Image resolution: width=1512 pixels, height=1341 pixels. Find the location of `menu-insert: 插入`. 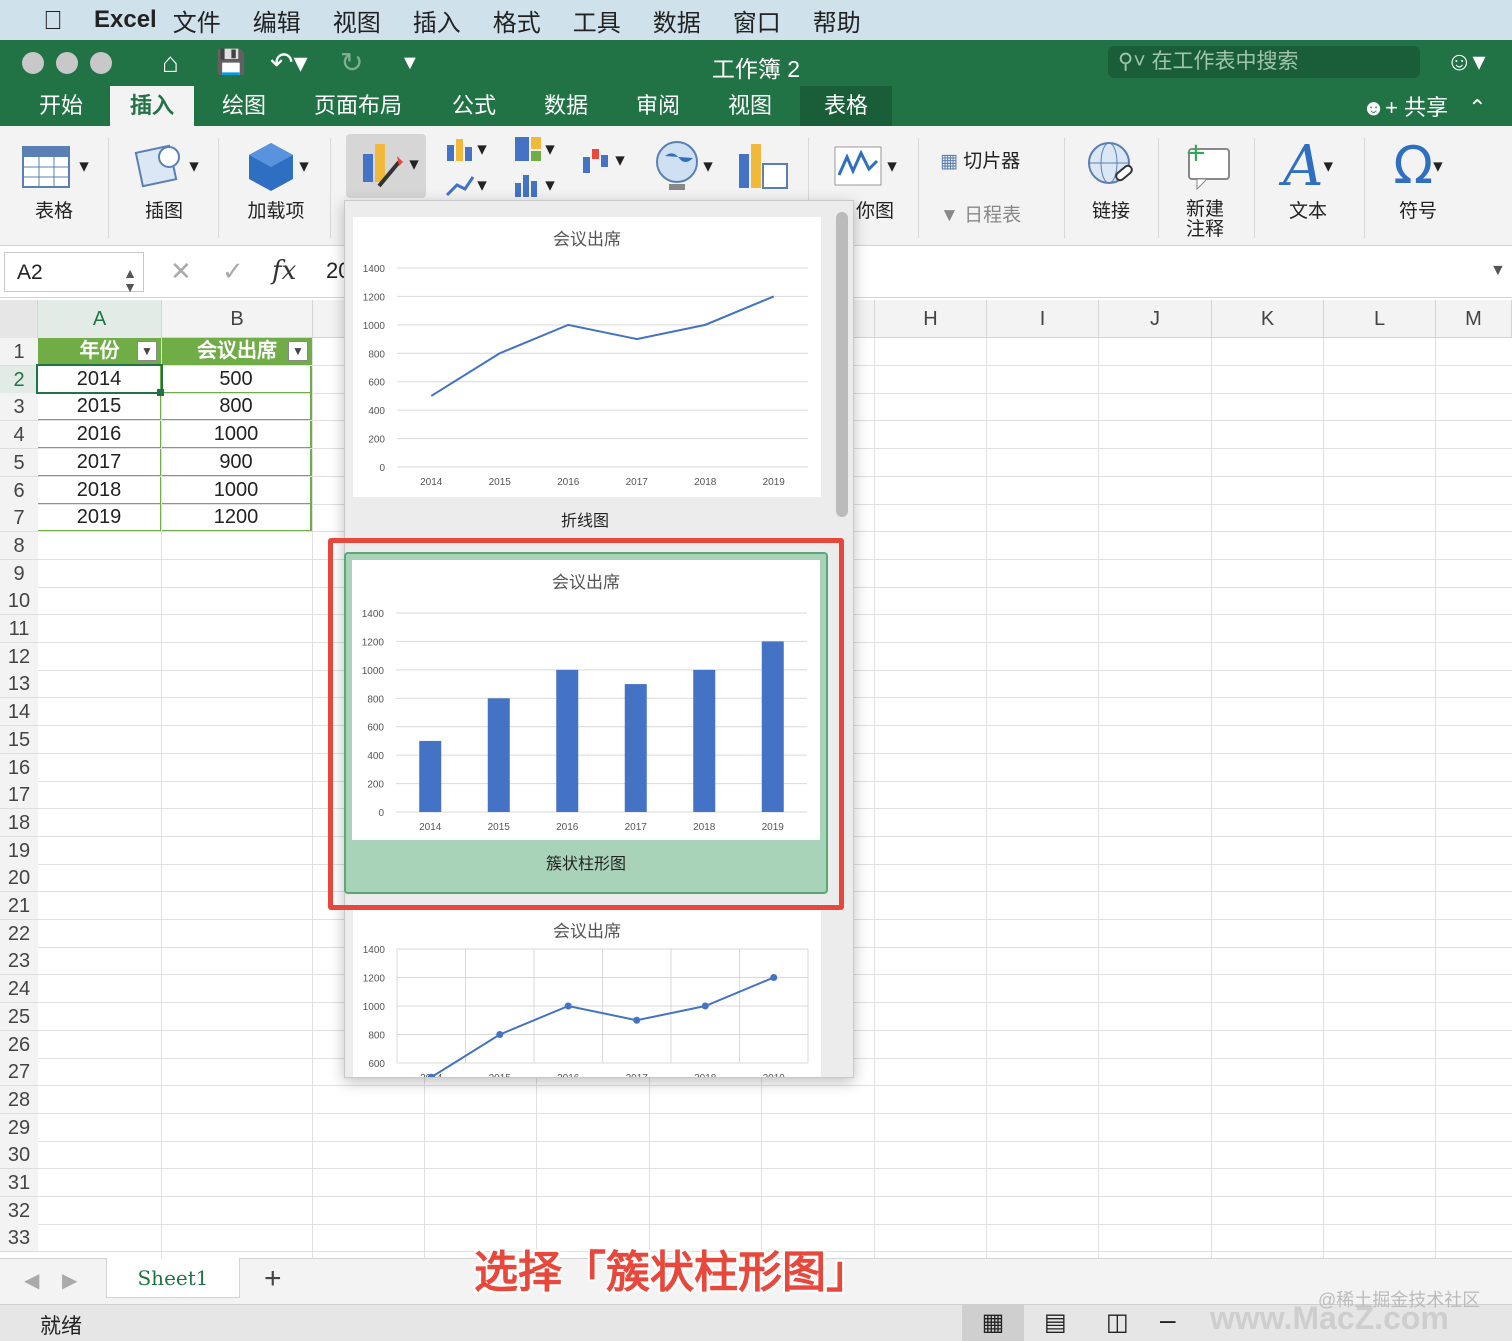

menu-insert: 插入 is located at coordinates (437, 20).